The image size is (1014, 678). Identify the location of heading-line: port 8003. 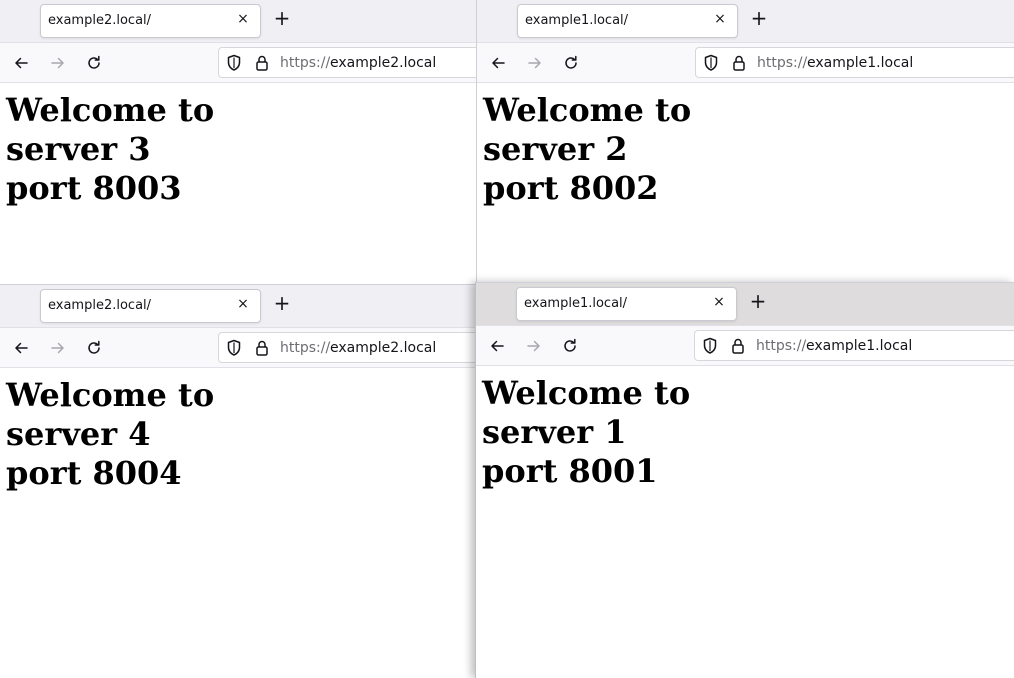
(94, 188).